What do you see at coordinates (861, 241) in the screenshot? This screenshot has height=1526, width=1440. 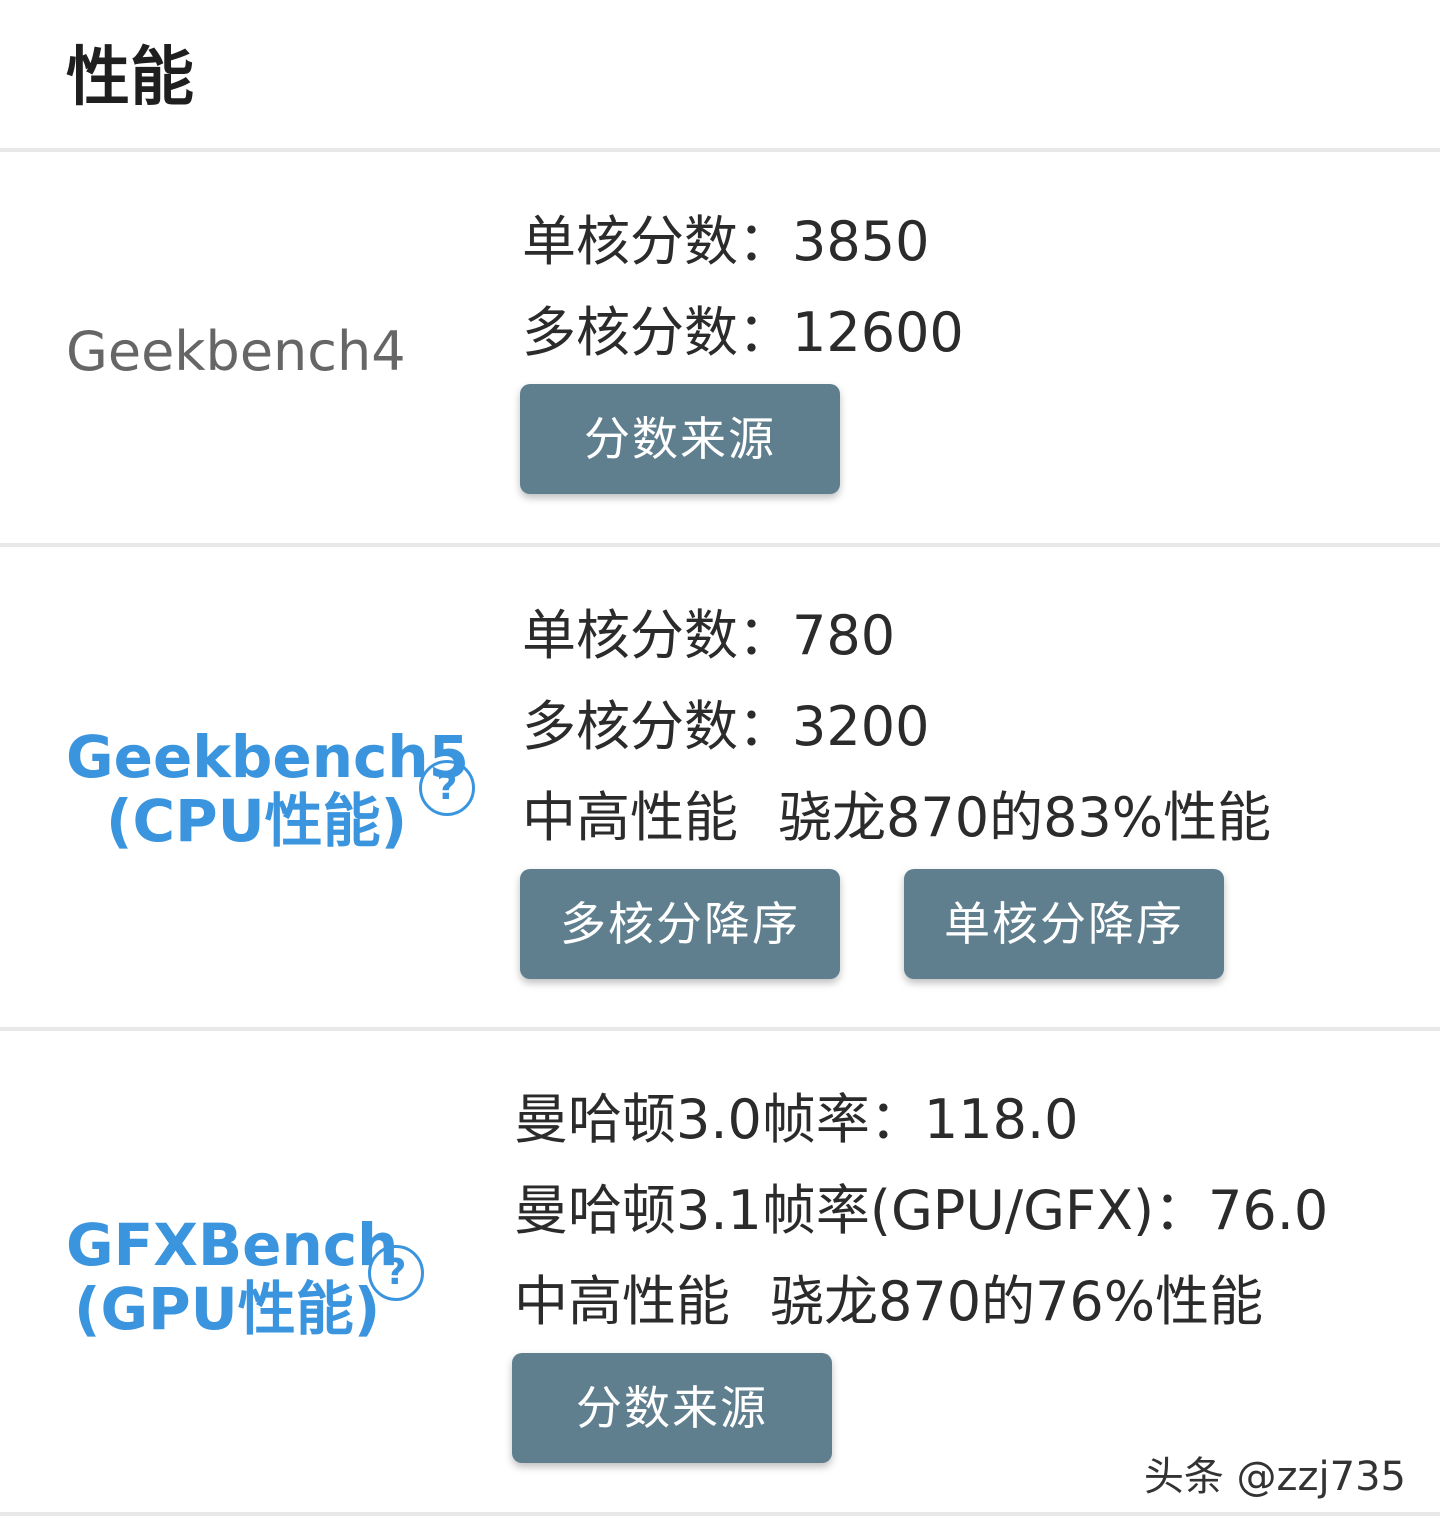 I see `single-score-value: 3850` at bounding box center [861, 241].